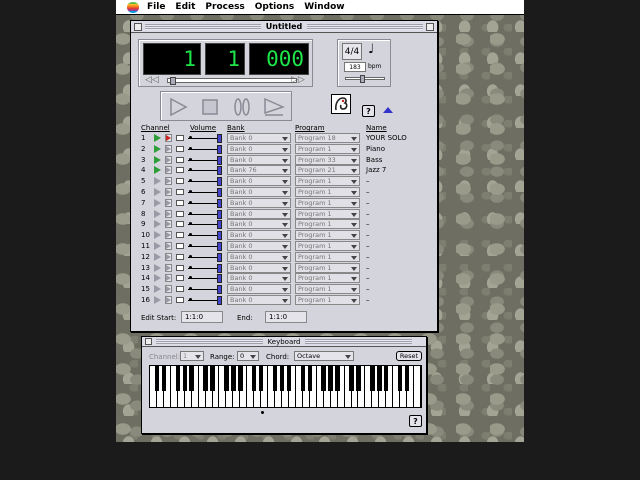 Image resolution: width=640 pixels, height=480 pixels. I want to click on position-scrubber, so click(232, 81).